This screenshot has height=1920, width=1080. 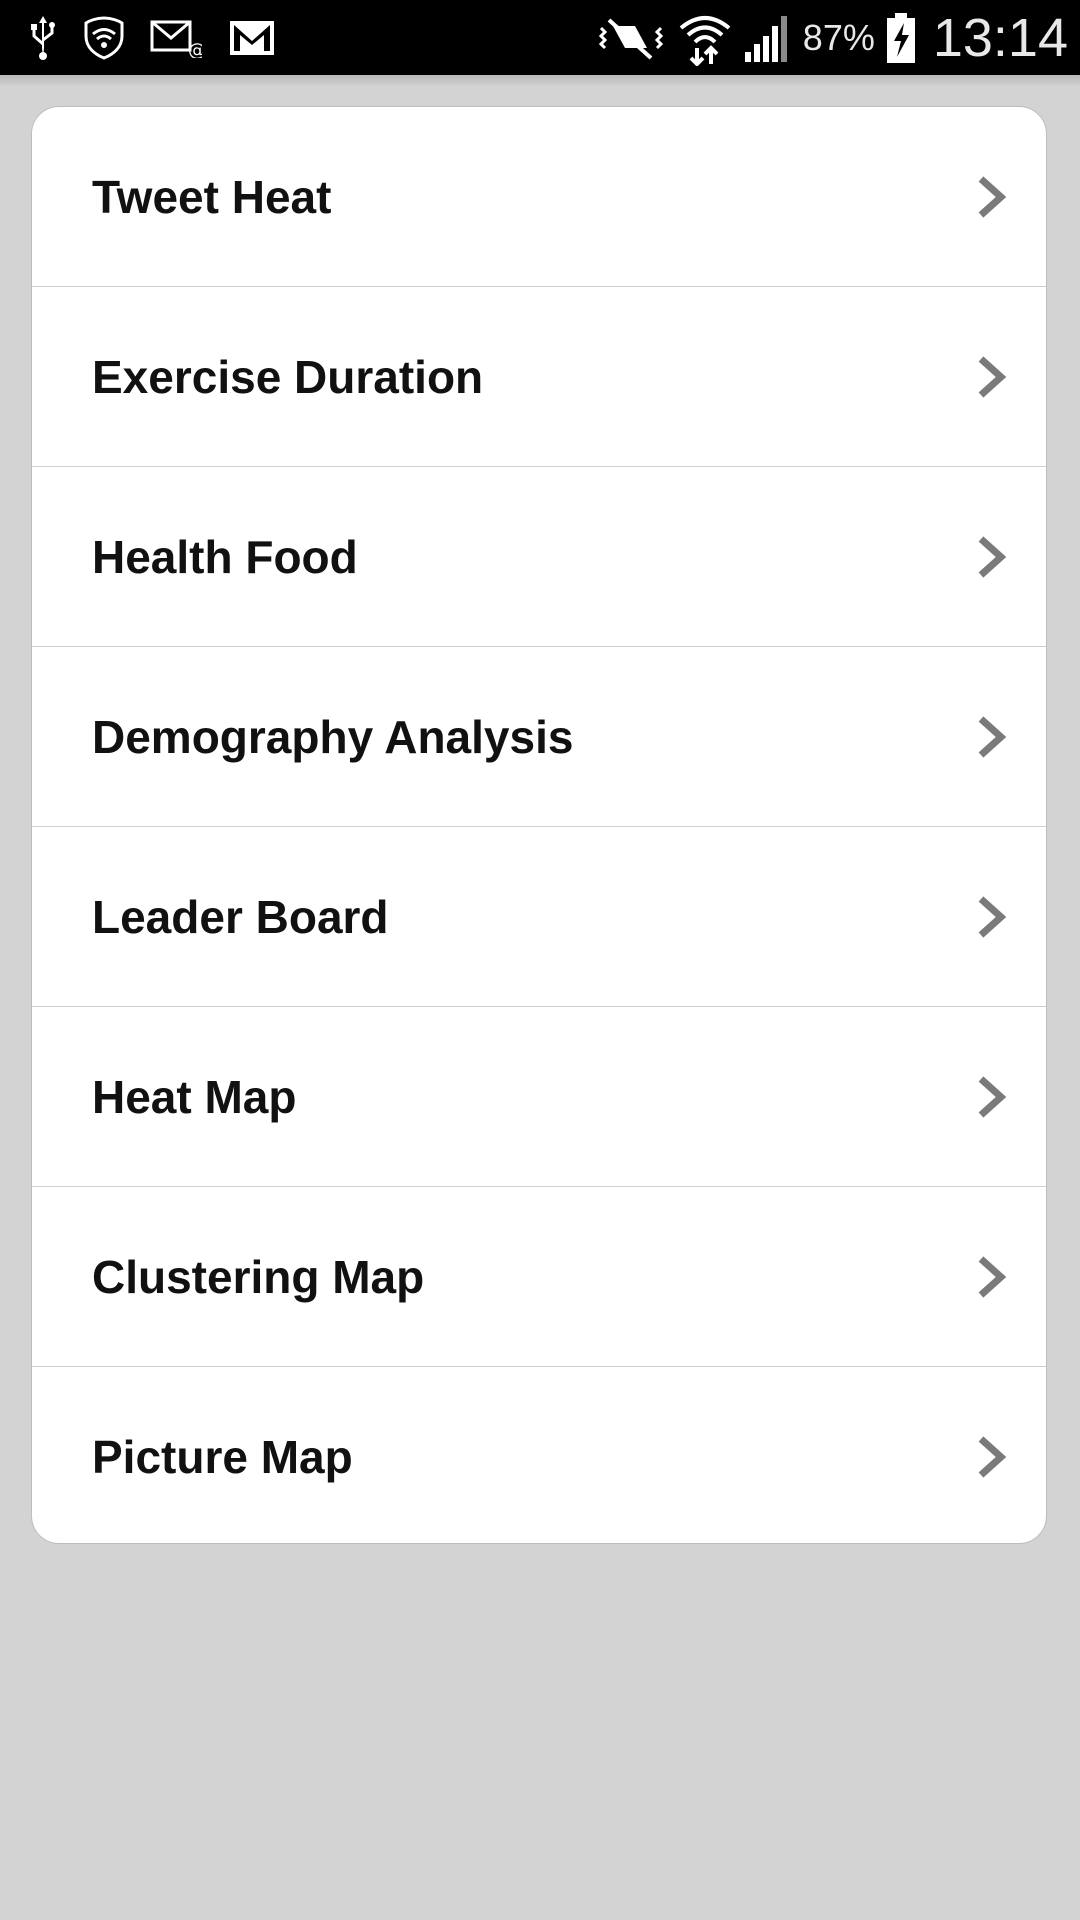 What do you see at coordinates (539, 1097) in the screenshot?
I see `list-item-heat-map: Heat Map` at bounding box center [539, 1097].